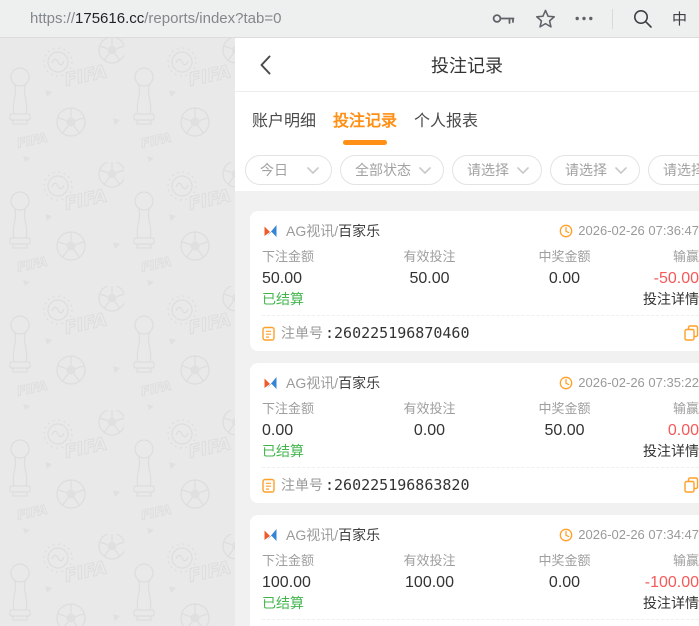 Image resolution: width=699 pixels, height=626 pixels. I want to click on record-header: AG视讯 / 百家乐 2026-02-26 07:35:22, so click(480, 382).